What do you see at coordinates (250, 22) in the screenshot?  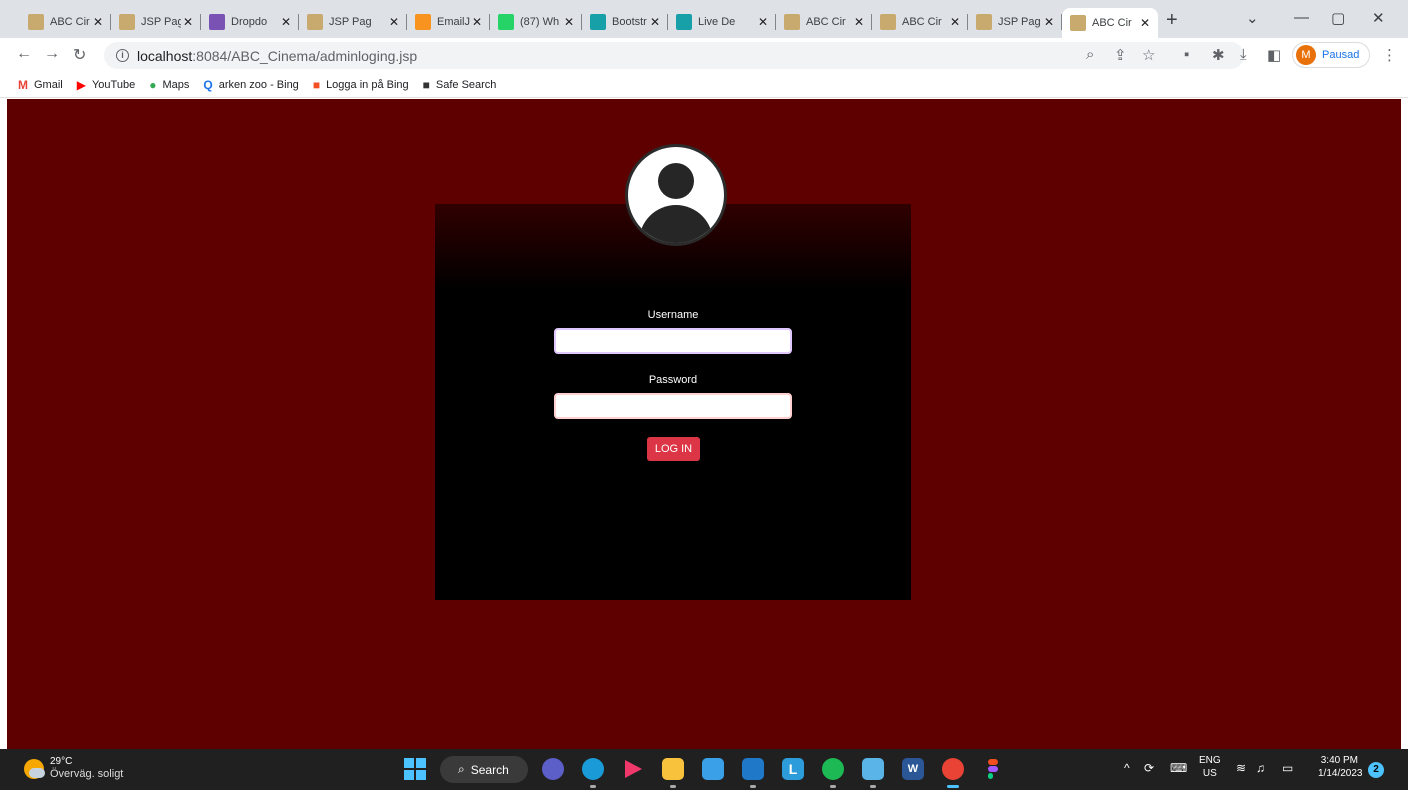 I see `browser-tab: Dropdo ✕` at bounding box center [250, 22].